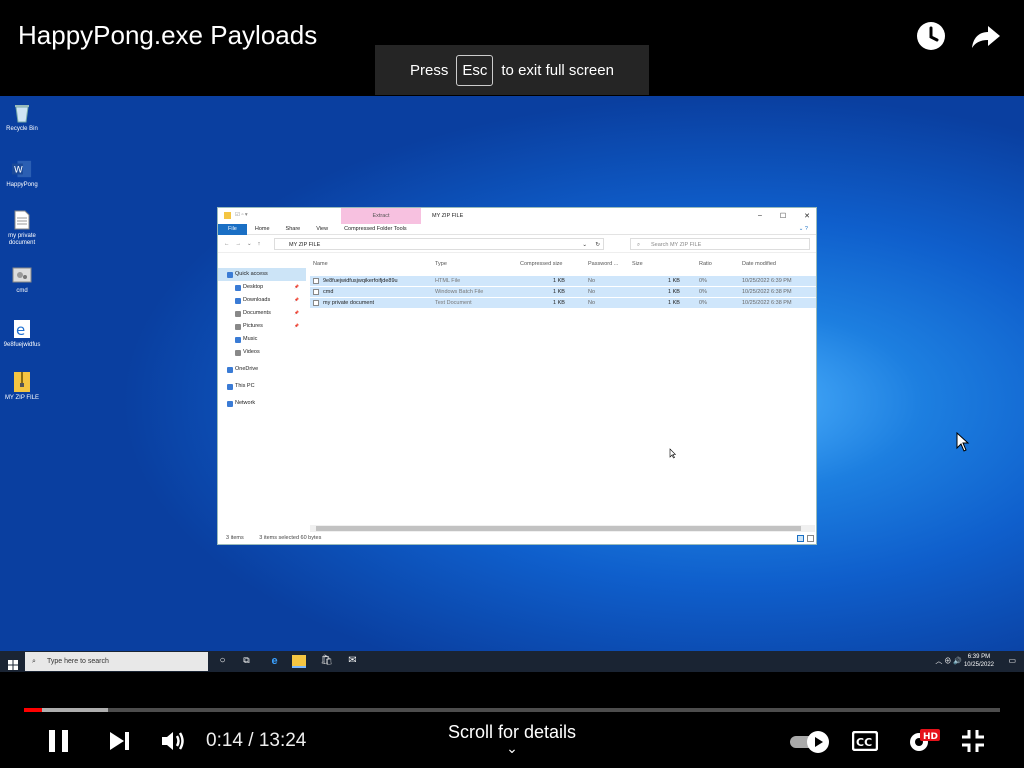  What do you see at coordinates (245, 403) in the screenshot?
I see `nav-item-label: Network` at bounding box center [245, 403].